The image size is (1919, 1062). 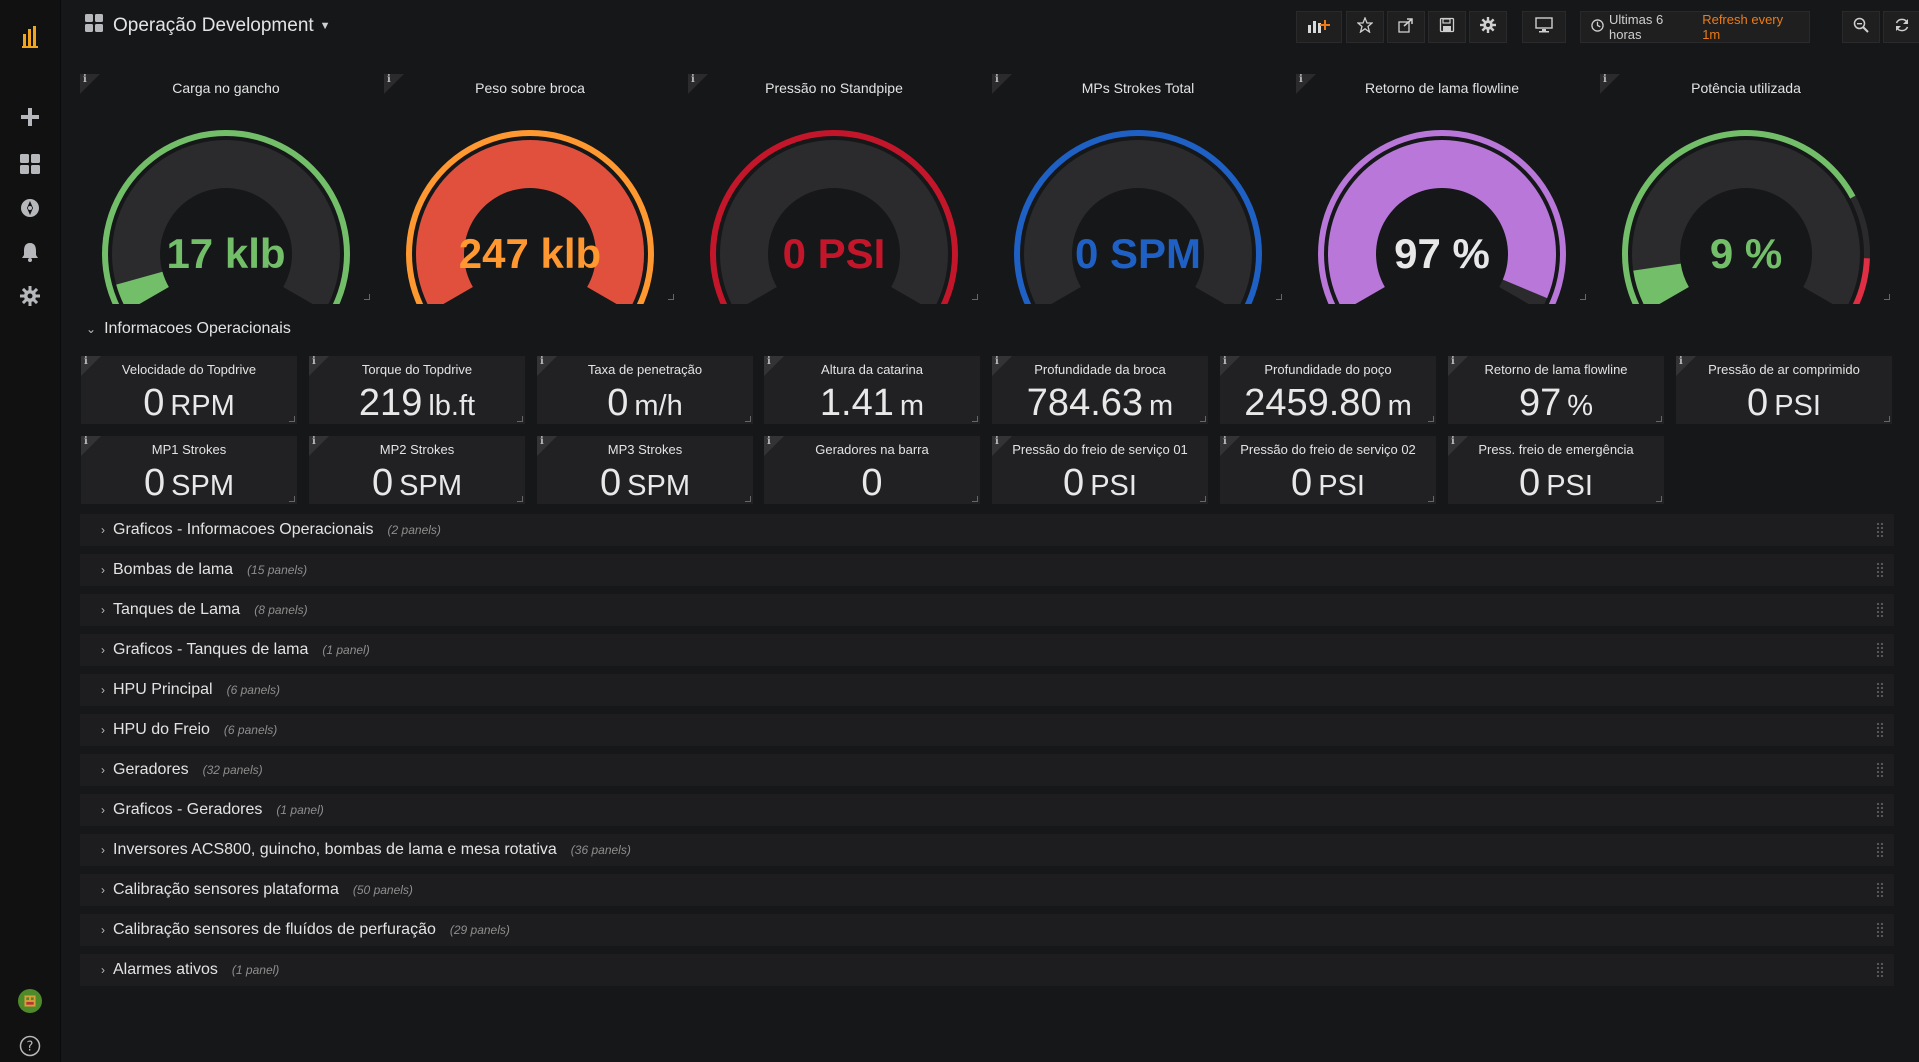 What do you see at coordinates (1797, 406) in the screenshot?
I see `stat-unit: PSI` at bounding box center [1797, 406].